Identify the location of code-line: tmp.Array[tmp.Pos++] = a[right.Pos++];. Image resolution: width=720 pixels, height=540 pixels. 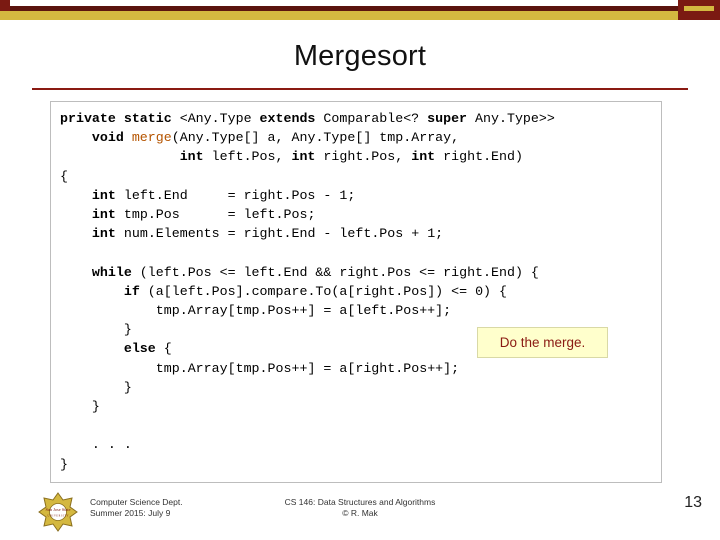
(307, 368).